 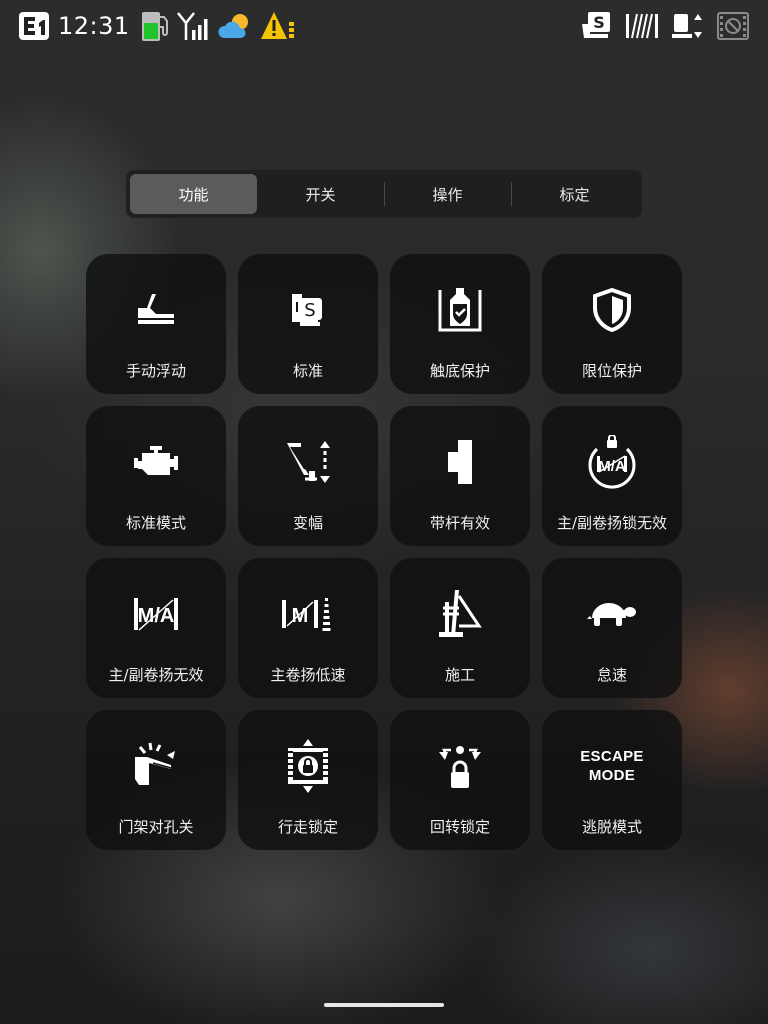 I want to click on home-indicator, so click(x=384, y=1005).